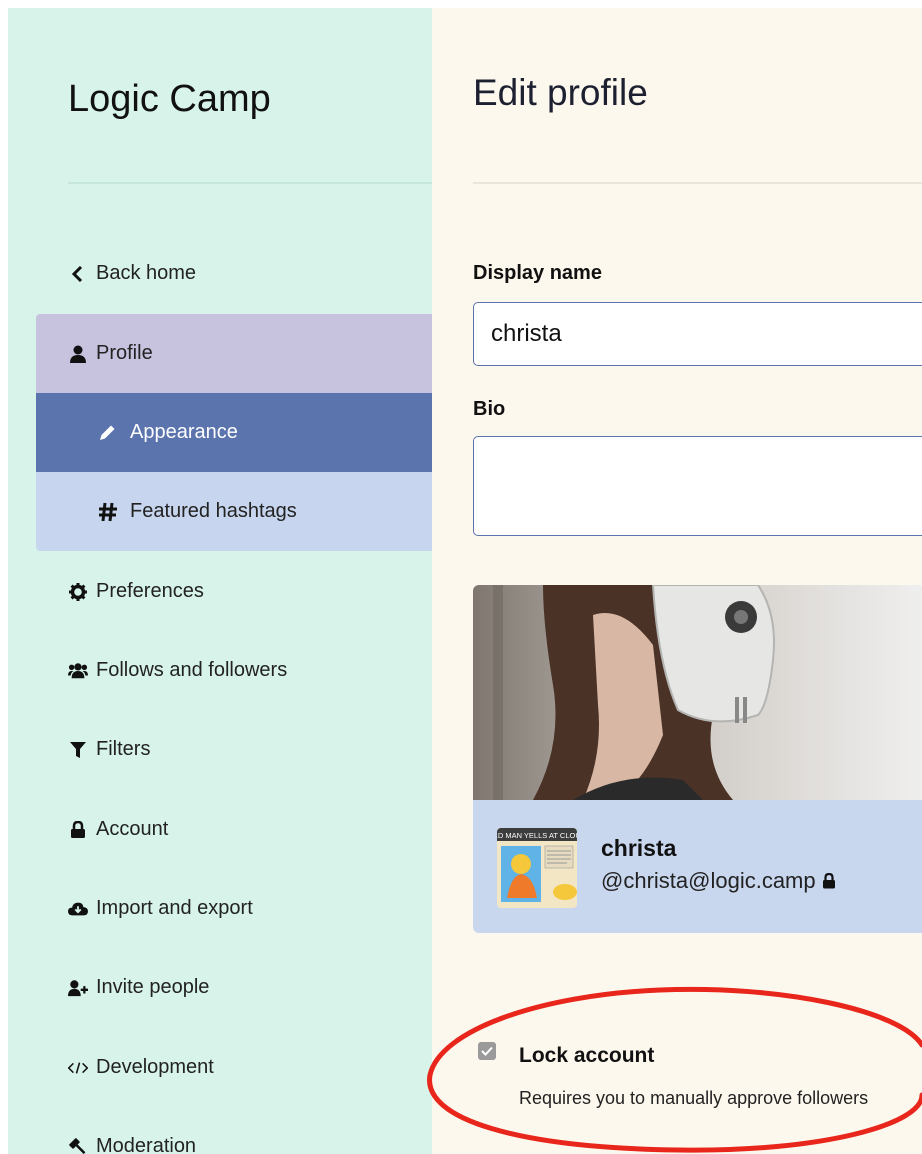 This screenshot has height=1154, width=922. Describe the element at coordinates (537, 835) in the screenshot. I see `avatar-newspaper-headline: OLD MAN YELLS AT CLOUD` at that location.